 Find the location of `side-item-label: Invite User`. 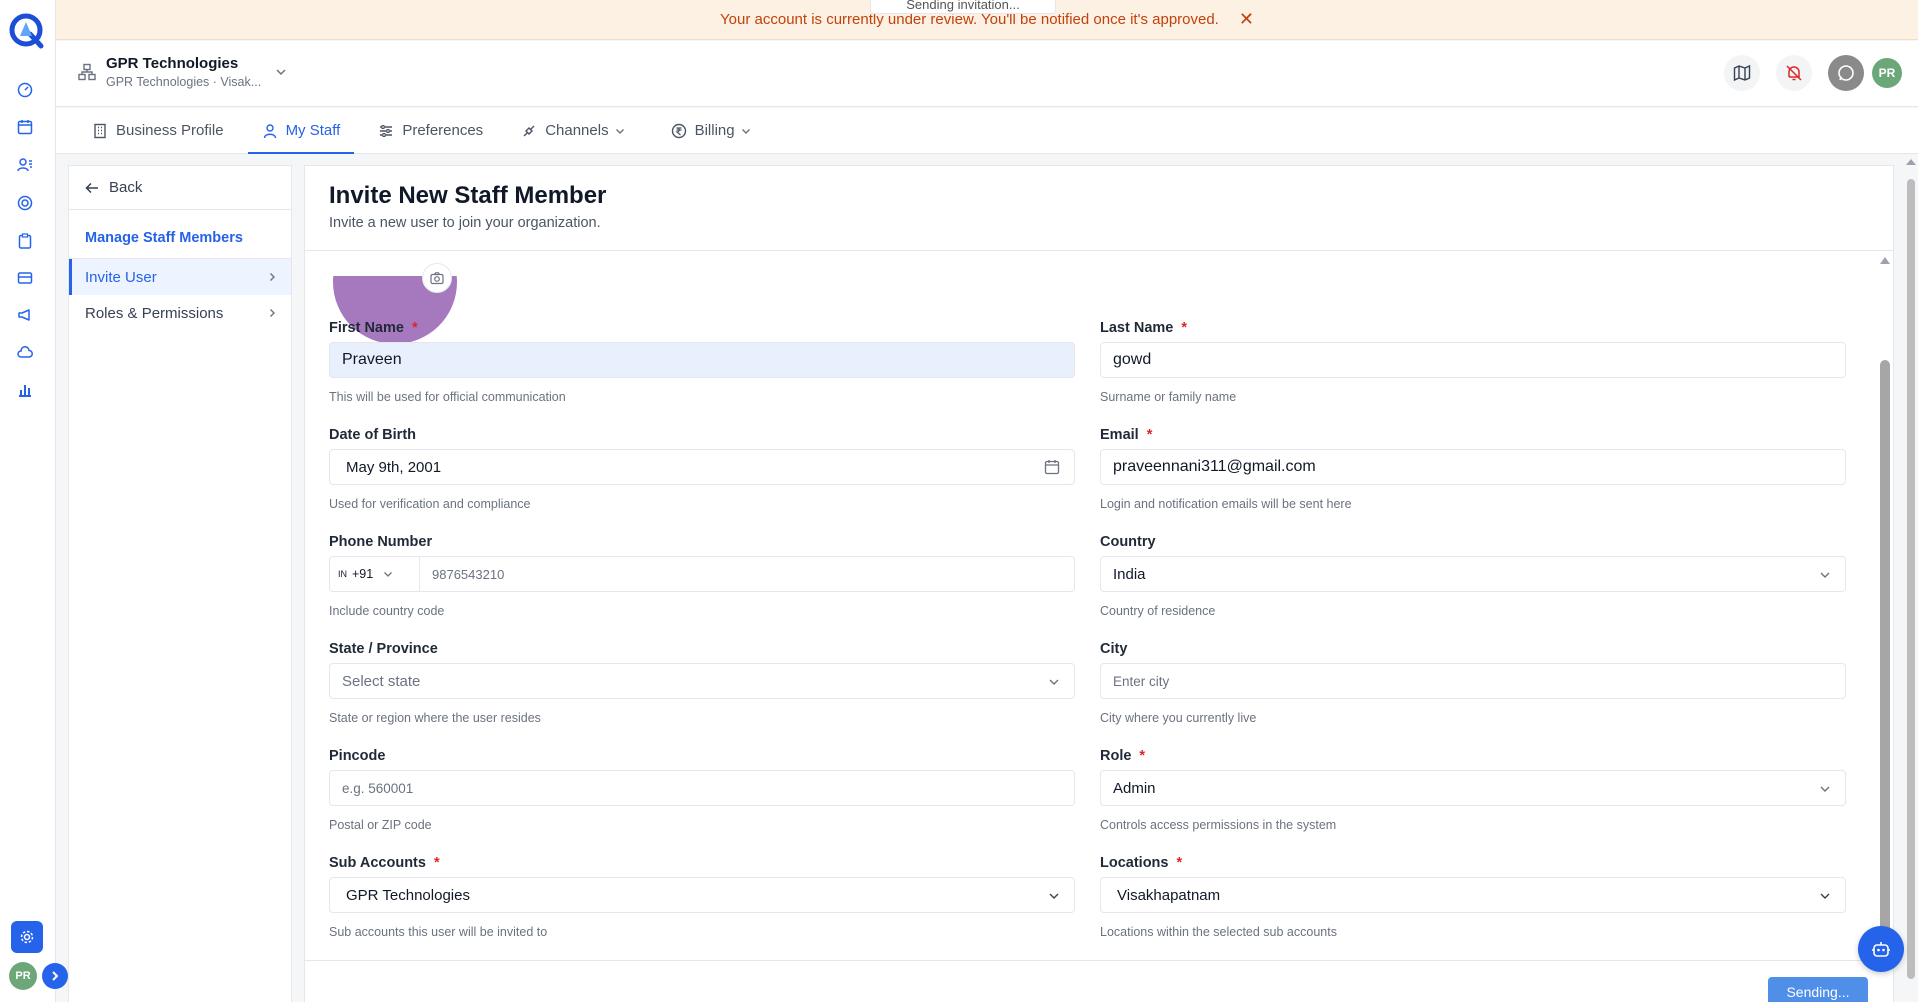

side-item-label: Invite User is located at coordinates (121, 277).